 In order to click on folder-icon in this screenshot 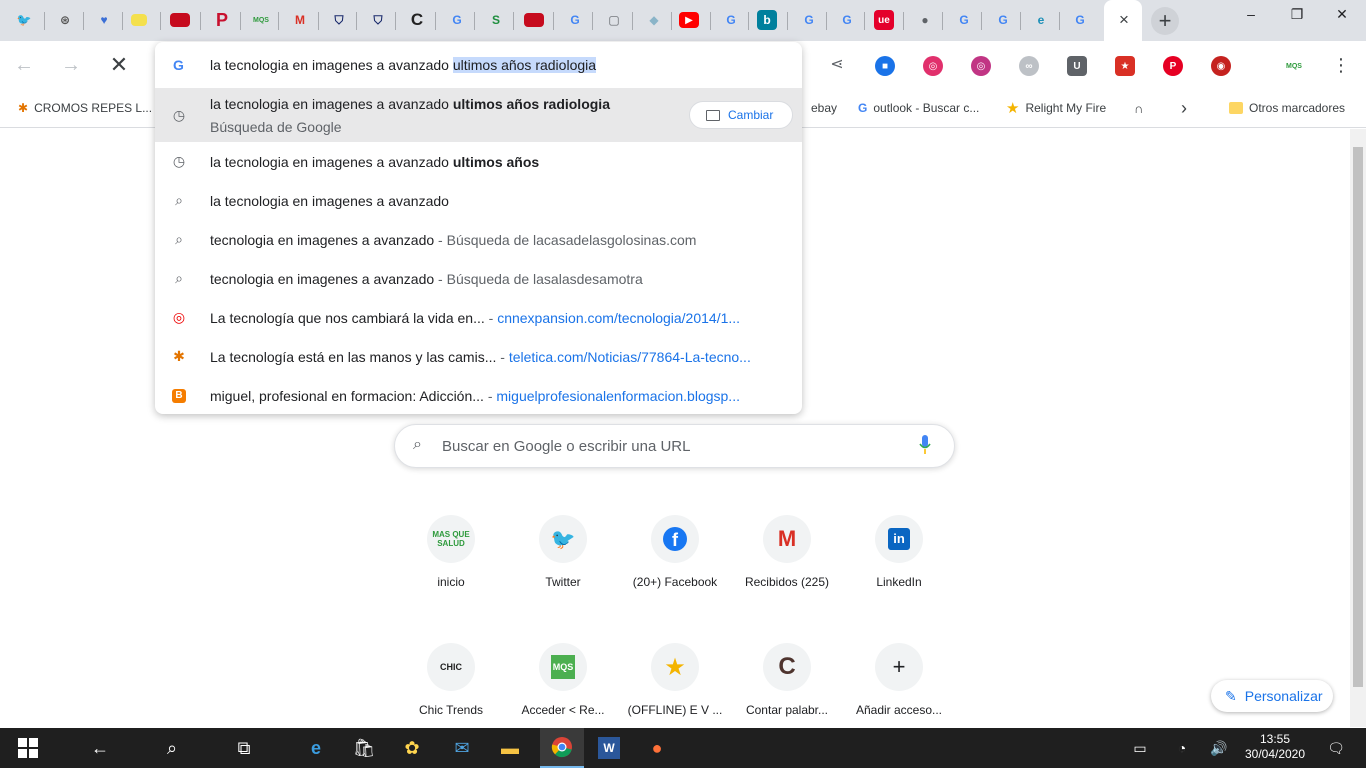, I will do `click(1236, 108)`.